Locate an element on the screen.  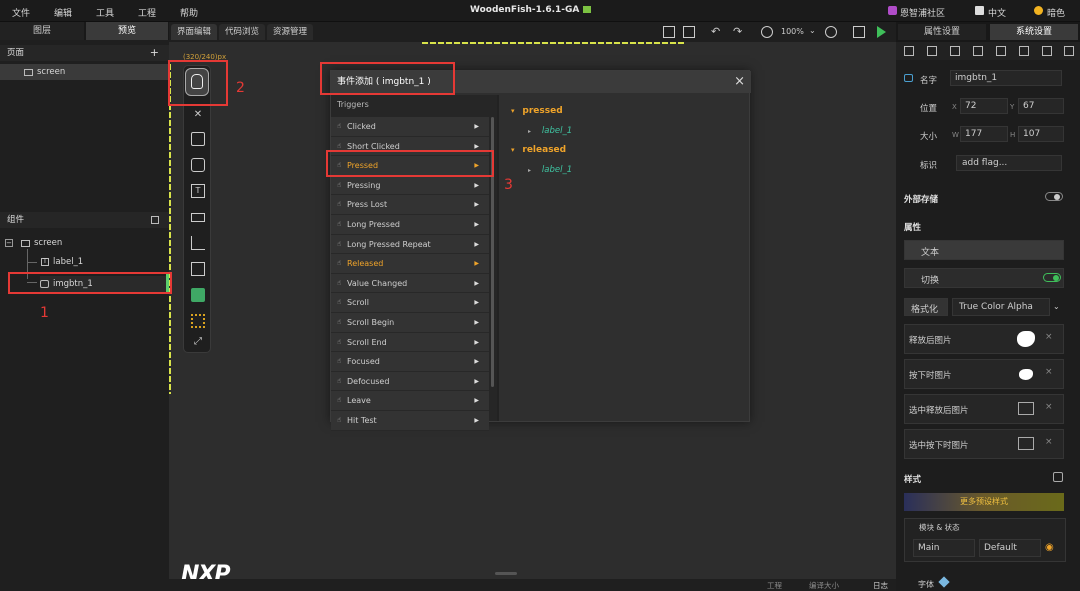
menu-file: 文件 is located at coordinates (21, 12).